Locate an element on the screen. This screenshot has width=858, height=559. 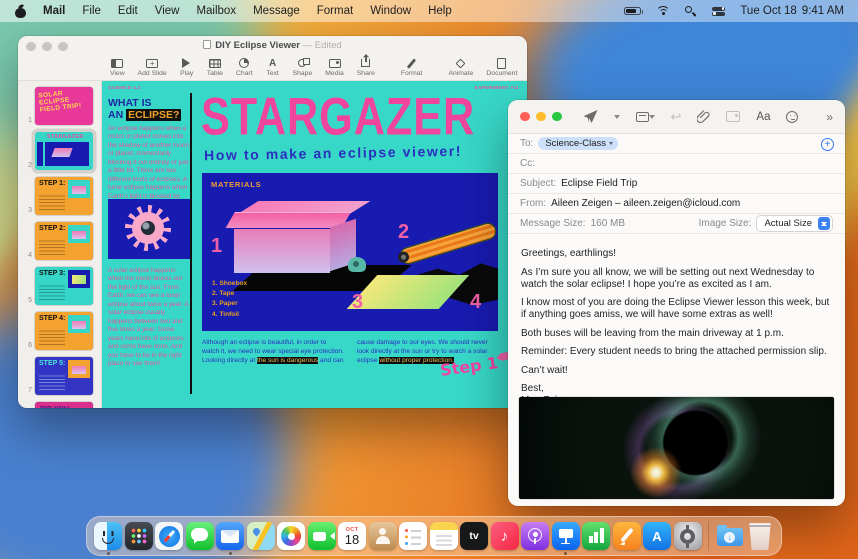
slide-thumbnail-6: 6 STEP 4: is located at coordinates (61, 331).